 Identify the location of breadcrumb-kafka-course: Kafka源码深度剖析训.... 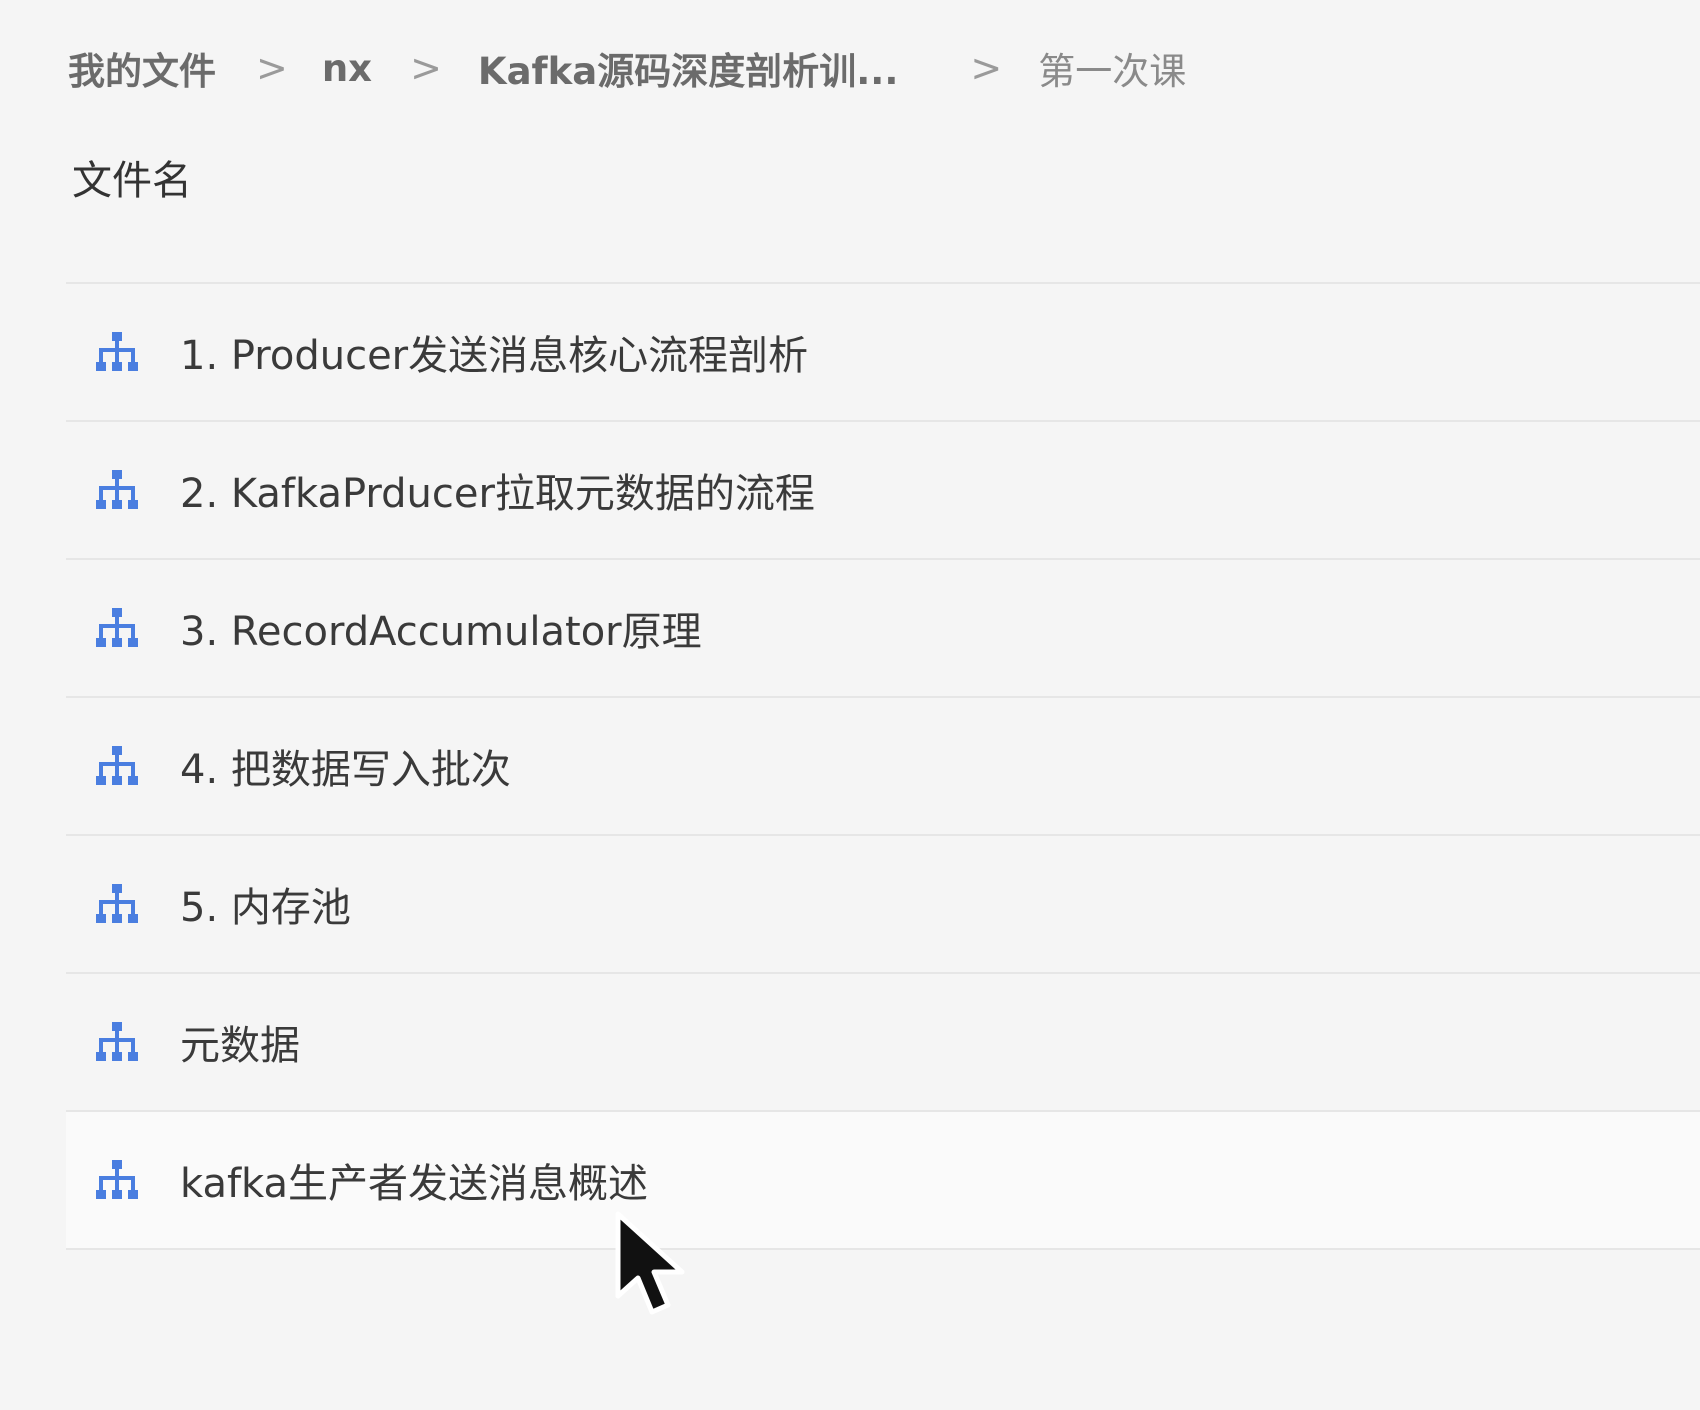
(688, 68).